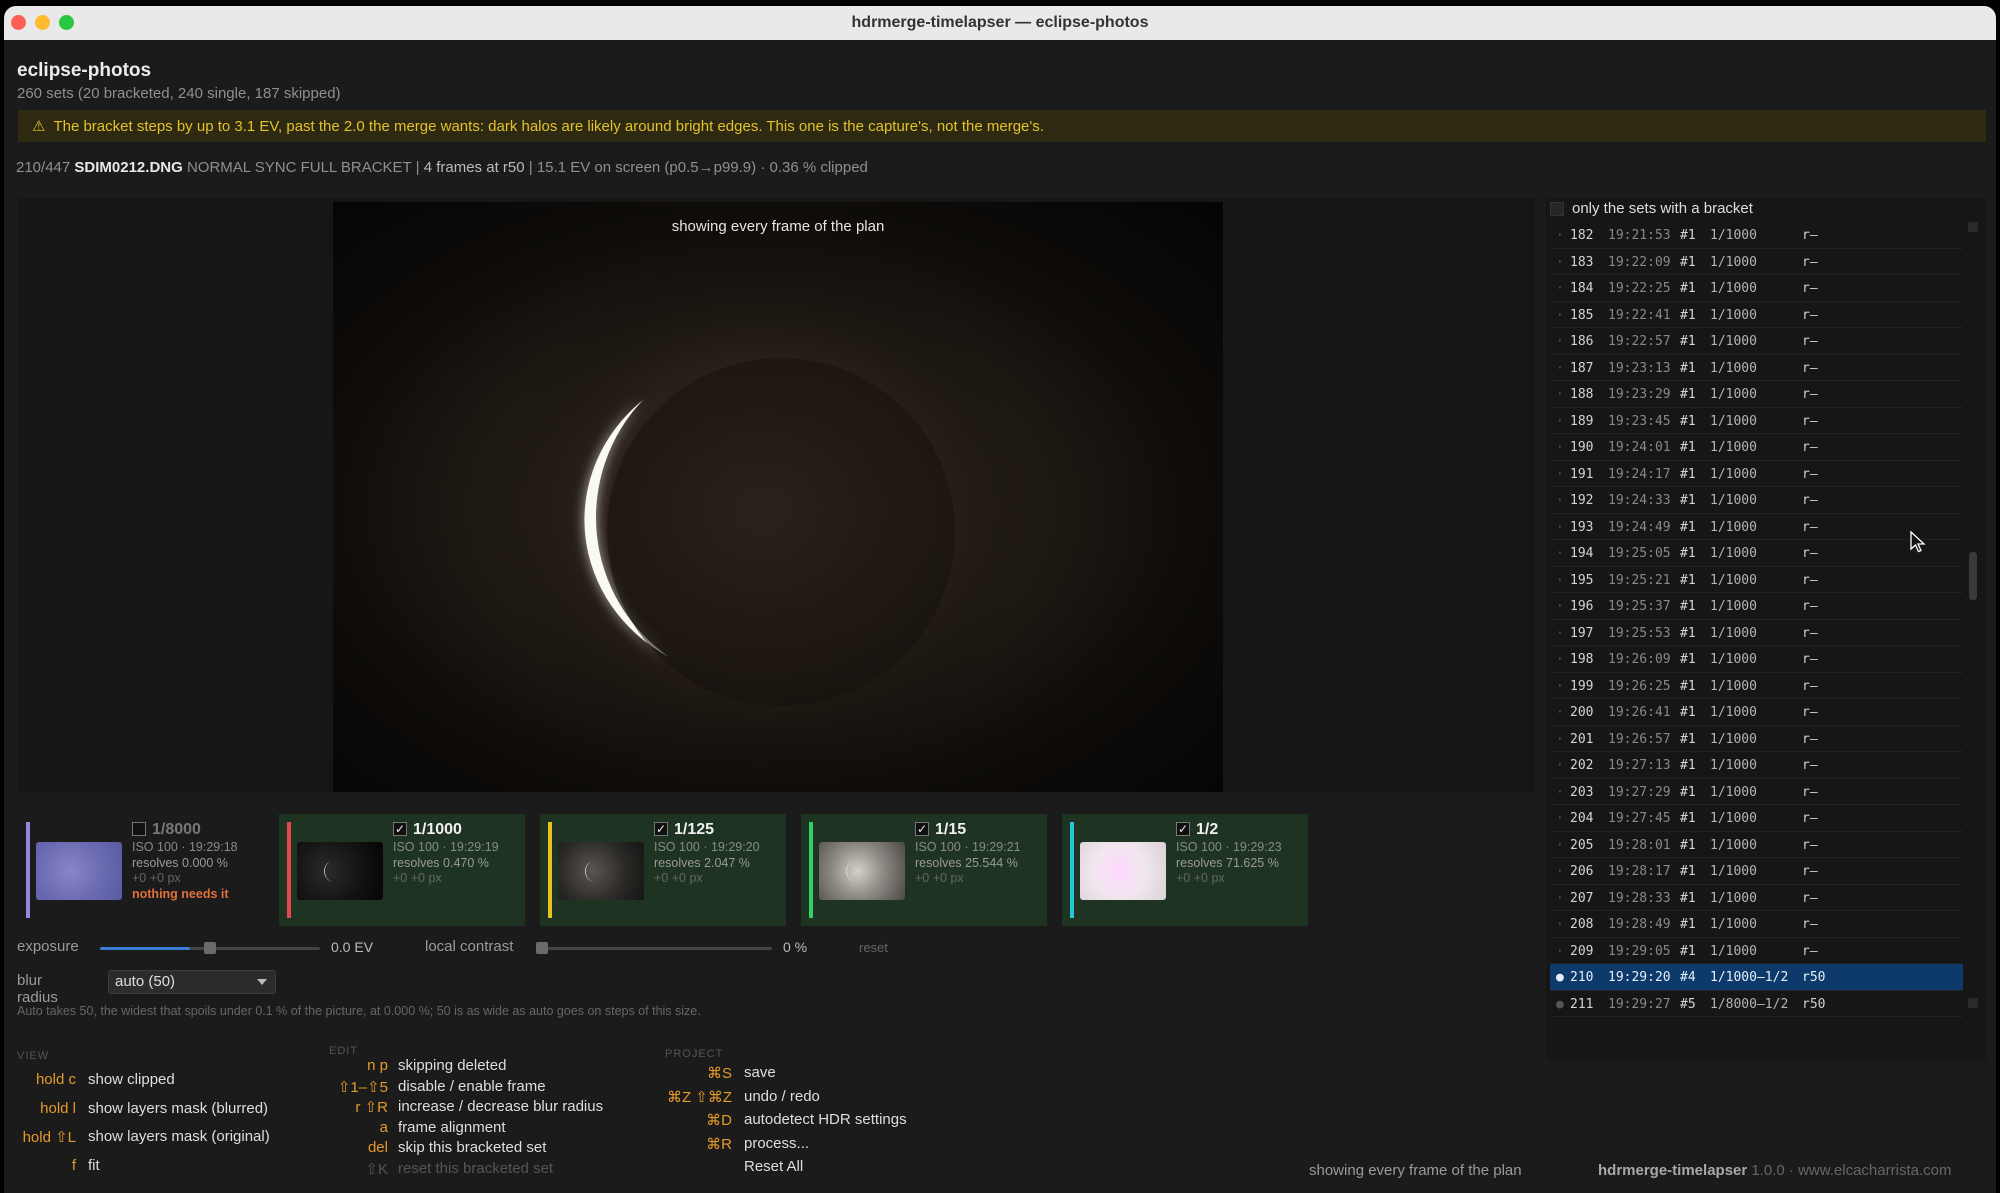 The image size is (2000, 1193). I want to click on minimize-window-button, so click(42, 22).